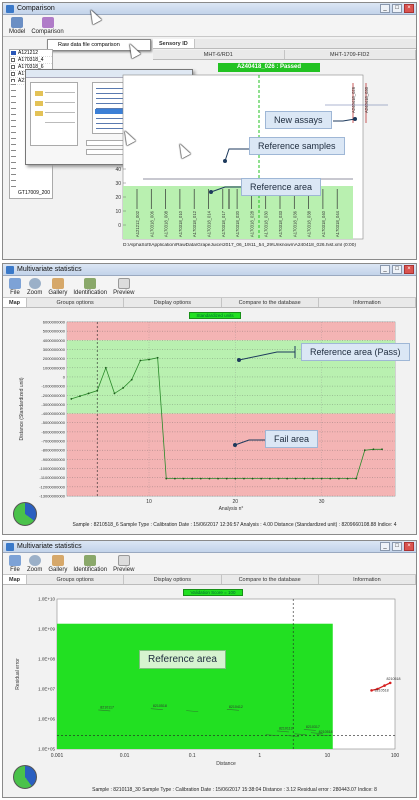 The width and height of the screenshot is (419, 800). Describe the element at coordinates (54, 367) in the screenshot. I see `y-tick-label: 1000000000` at that location.